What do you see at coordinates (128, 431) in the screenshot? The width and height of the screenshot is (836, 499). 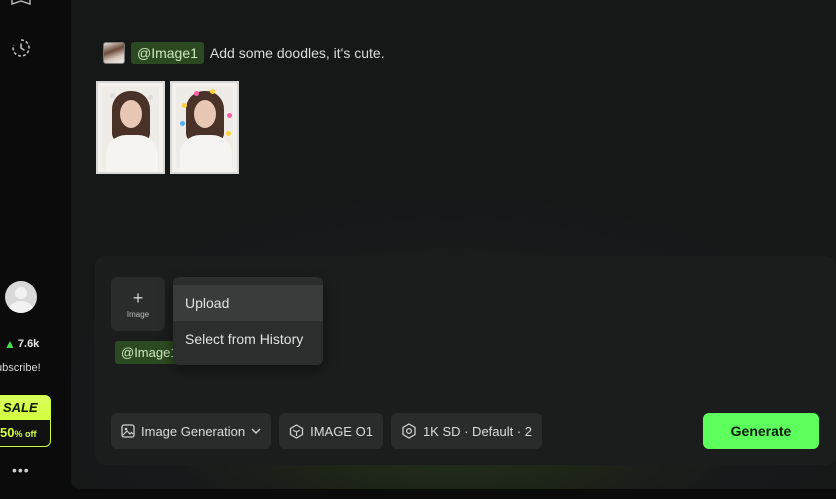 I see `image-icon` at bounding box center [128, 431].